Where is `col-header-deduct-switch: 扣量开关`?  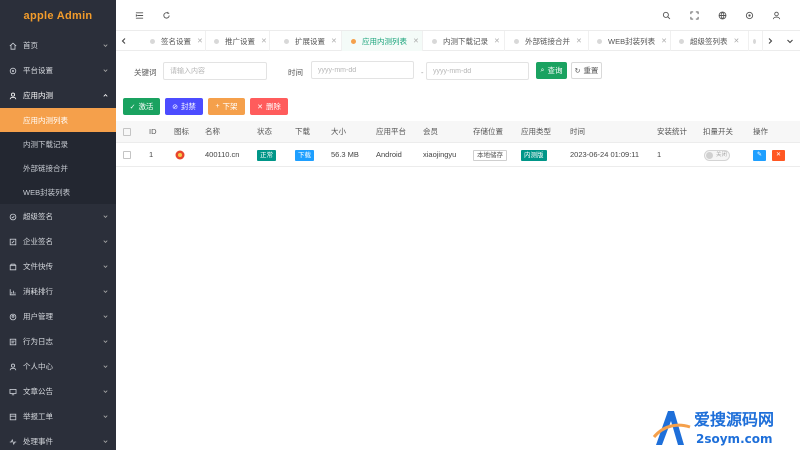
col-header-deduct-switch: 扣量开关 is located at coordinates (718, 132).